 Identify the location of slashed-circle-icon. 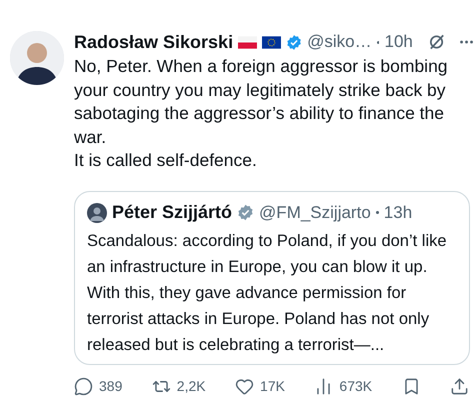
(436, 42).